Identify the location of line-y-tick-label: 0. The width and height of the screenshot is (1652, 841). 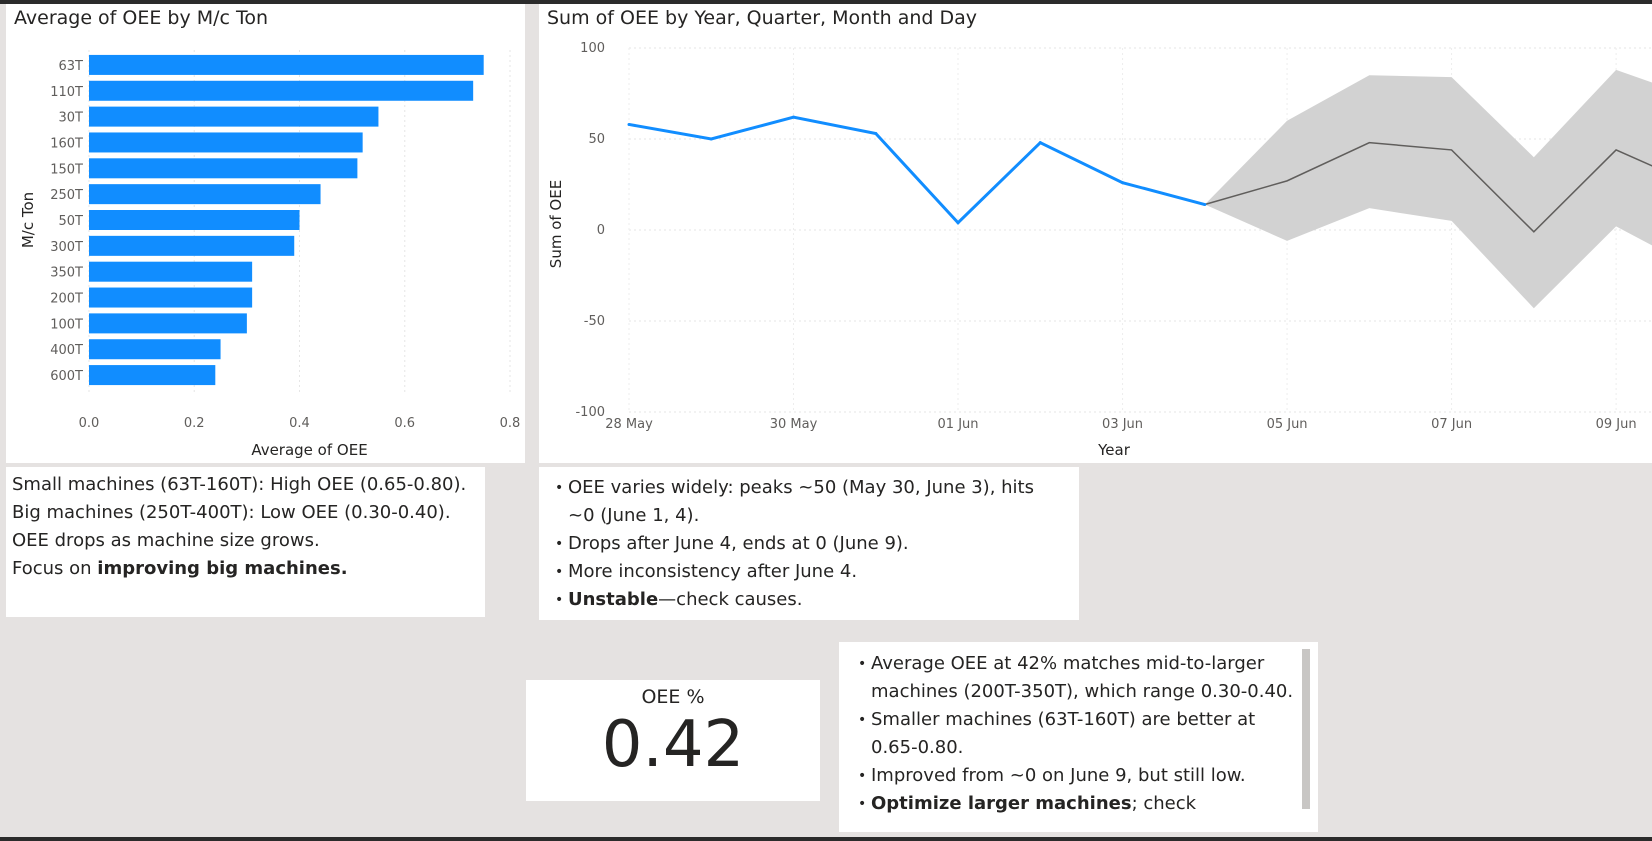
(601, 230).